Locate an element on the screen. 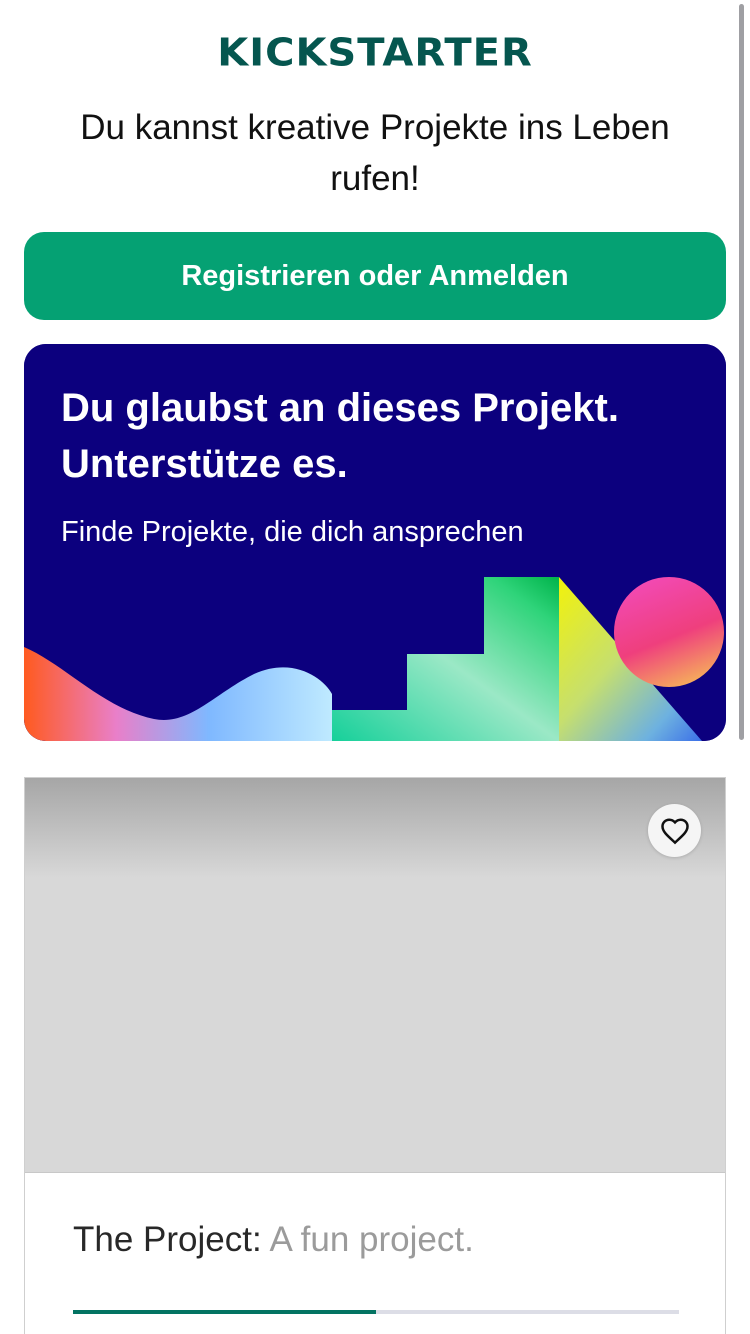 Image resolution: width=750 pixels, height=1334 pixels. save-project-button is located at coordinates (674, 830).